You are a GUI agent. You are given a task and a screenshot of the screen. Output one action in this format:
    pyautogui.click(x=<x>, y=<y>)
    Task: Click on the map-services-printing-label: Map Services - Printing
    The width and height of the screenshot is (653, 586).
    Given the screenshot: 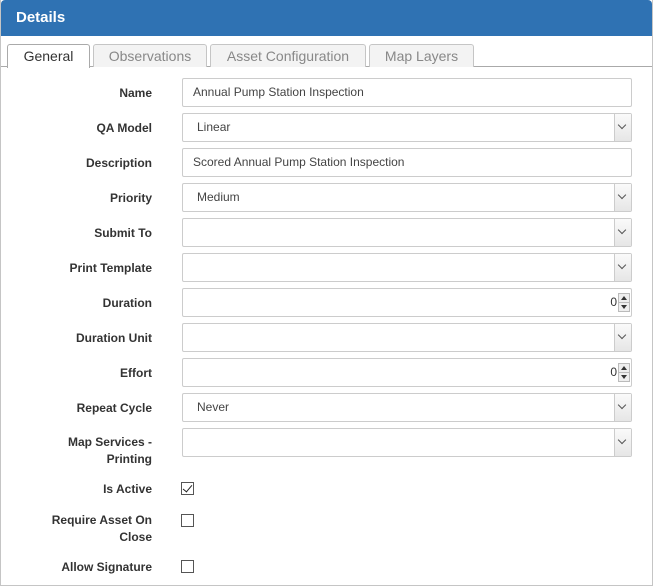 What is the action you would take?
    pyautogui.click(x=110, y=451)
    